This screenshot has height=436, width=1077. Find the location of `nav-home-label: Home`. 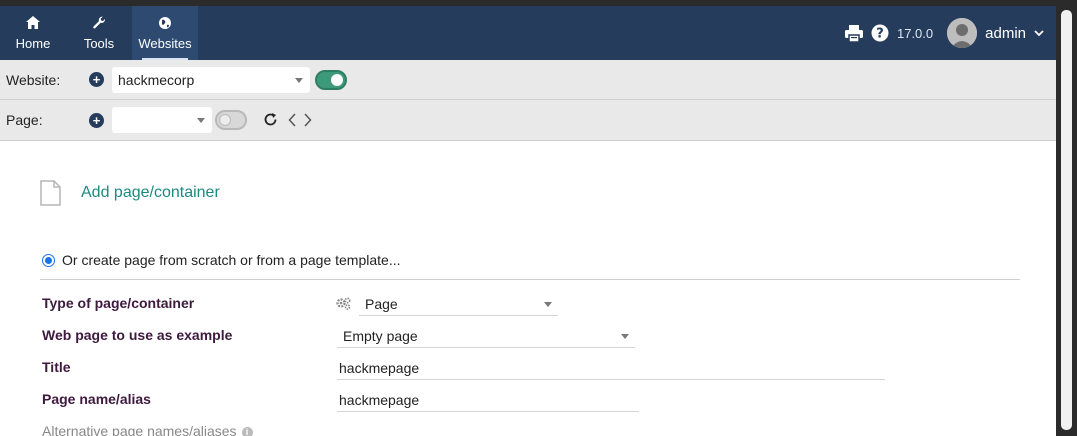

nav-home-label: Home is located at coordinates (33, 43).